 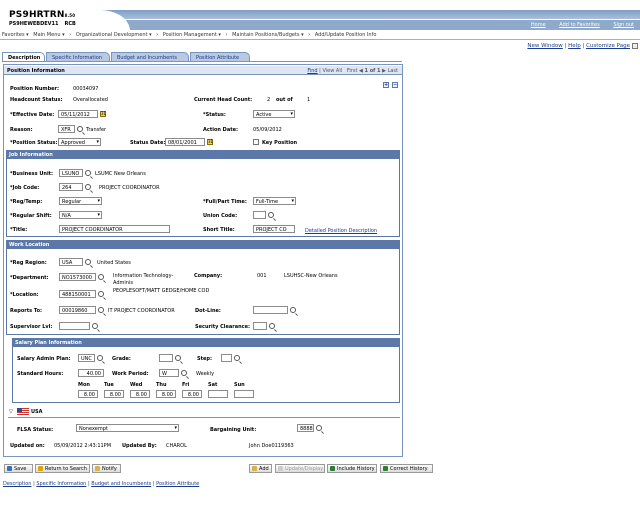 I want to click on notify-button: Notify, so click(x=106, y=468).